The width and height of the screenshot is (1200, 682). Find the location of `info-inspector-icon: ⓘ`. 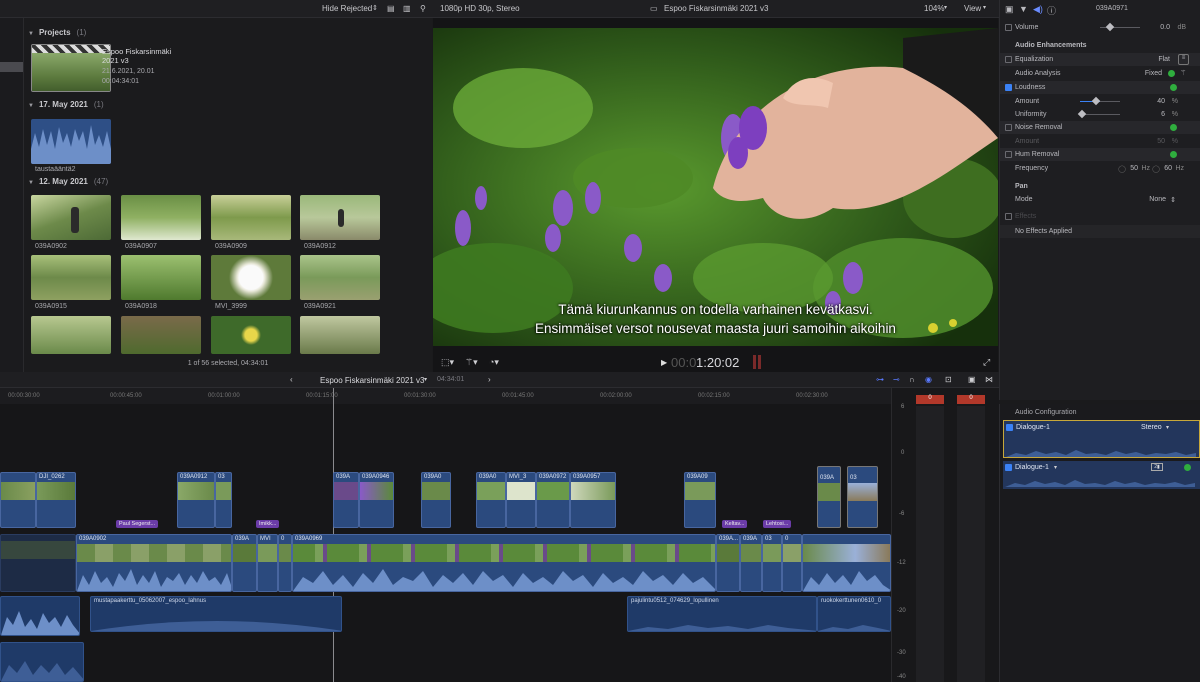

info-inspector-icon: ⓘ is located at coordinates (1051, 10).